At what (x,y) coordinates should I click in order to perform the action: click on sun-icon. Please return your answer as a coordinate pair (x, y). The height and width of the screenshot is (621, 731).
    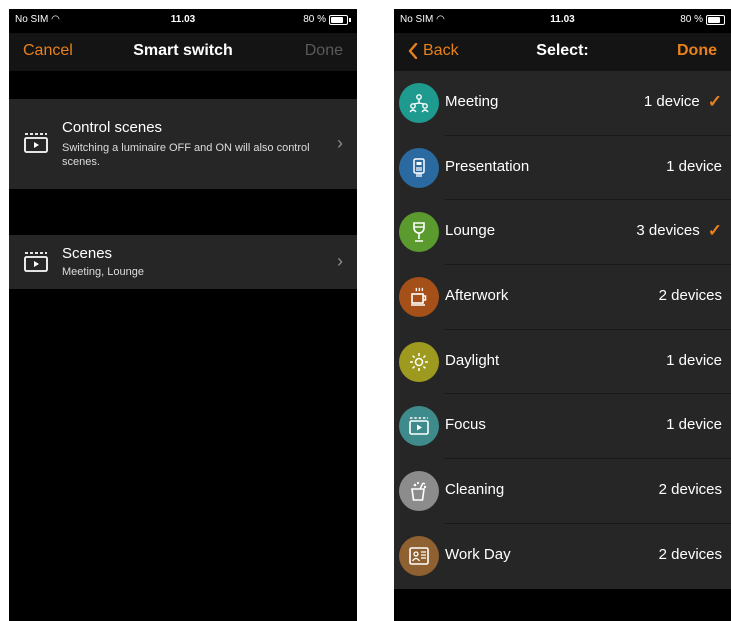
    Looking at the image, I should click on (419, 361).